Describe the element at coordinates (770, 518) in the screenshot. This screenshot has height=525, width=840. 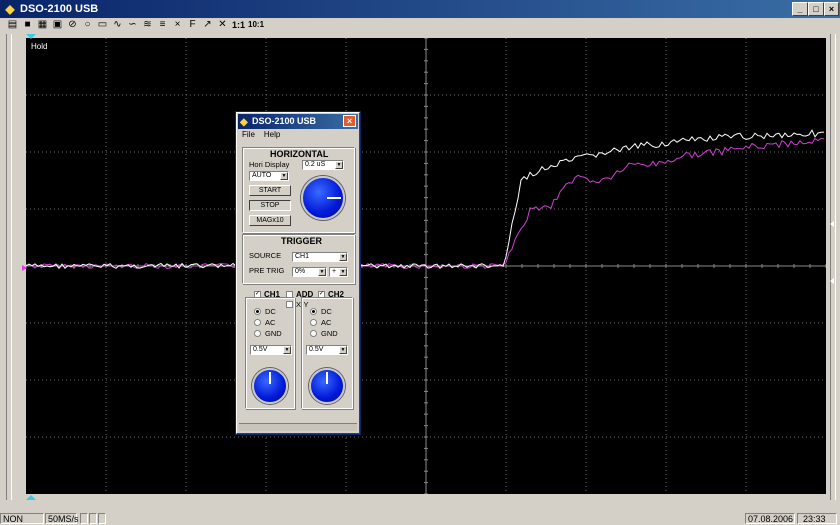
I see `status-date: 07.08.2006` at that location.